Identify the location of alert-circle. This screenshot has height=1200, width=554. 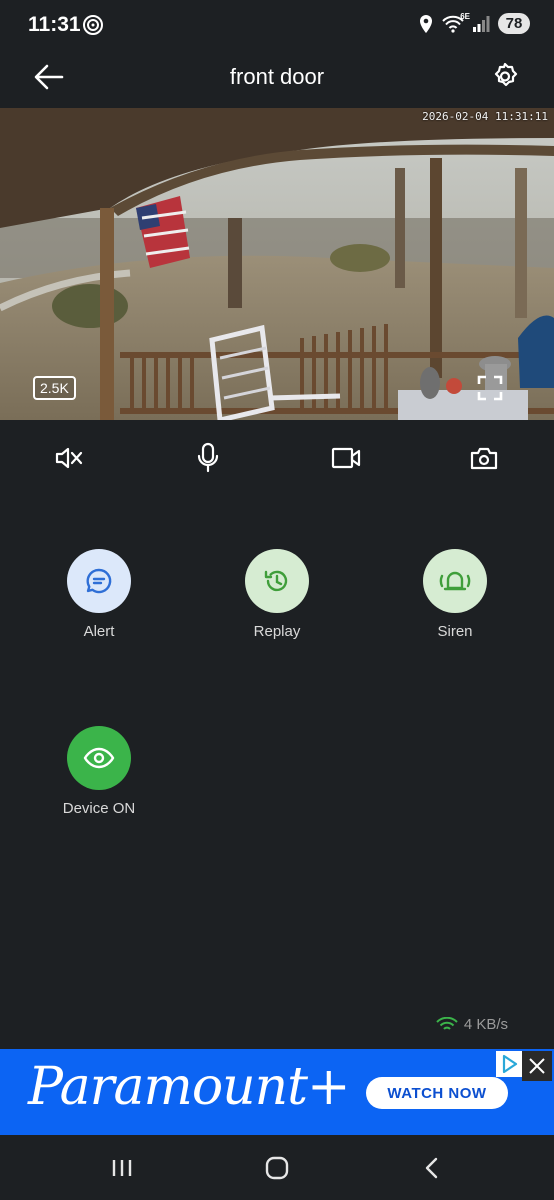
(99, 581).